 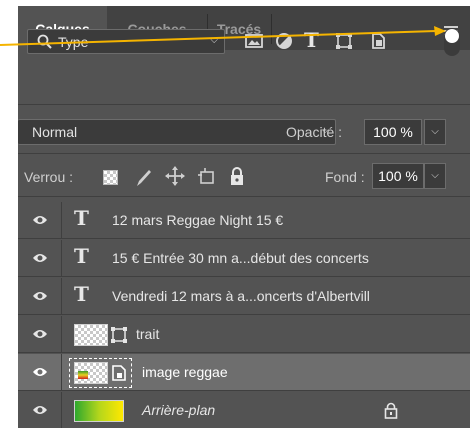 What do you see at coordinates (284, 41) in the screenshot?
I see `adjustment-filter-icon` at bounding box center [284, 41].